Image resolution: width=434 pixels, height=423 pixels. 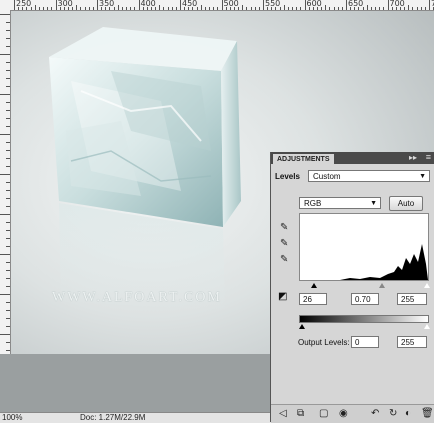 I want to click on channel-value: RGB, so click(x=313, y=203).